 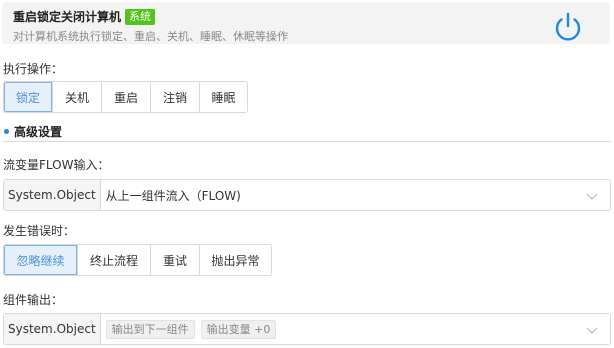 I want to click on output-tag-next-component: 输出到下一组件, so click(x=150, y=329).